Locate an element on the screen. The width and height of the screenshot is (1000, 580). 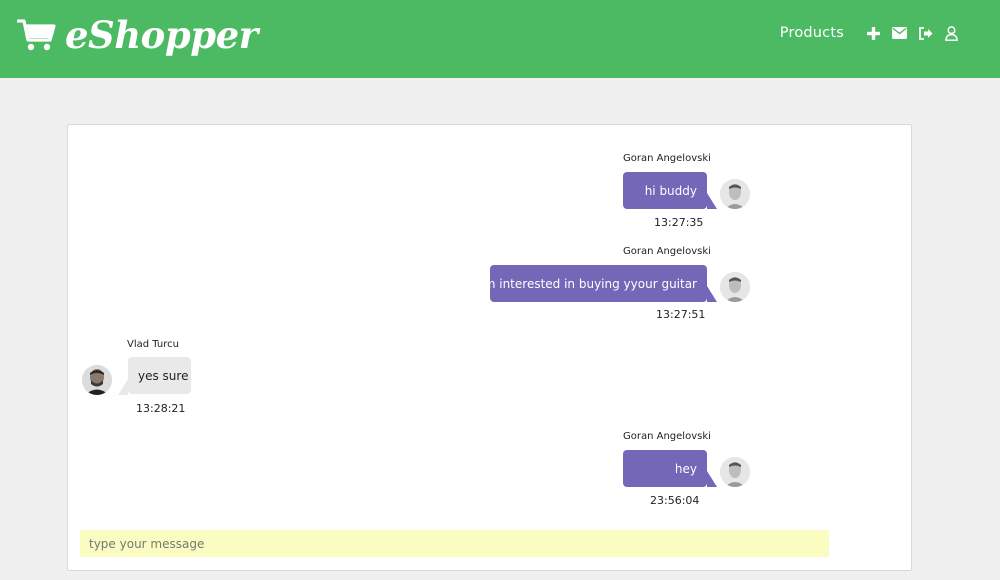
user-icon is located at coordinates (951, 33).